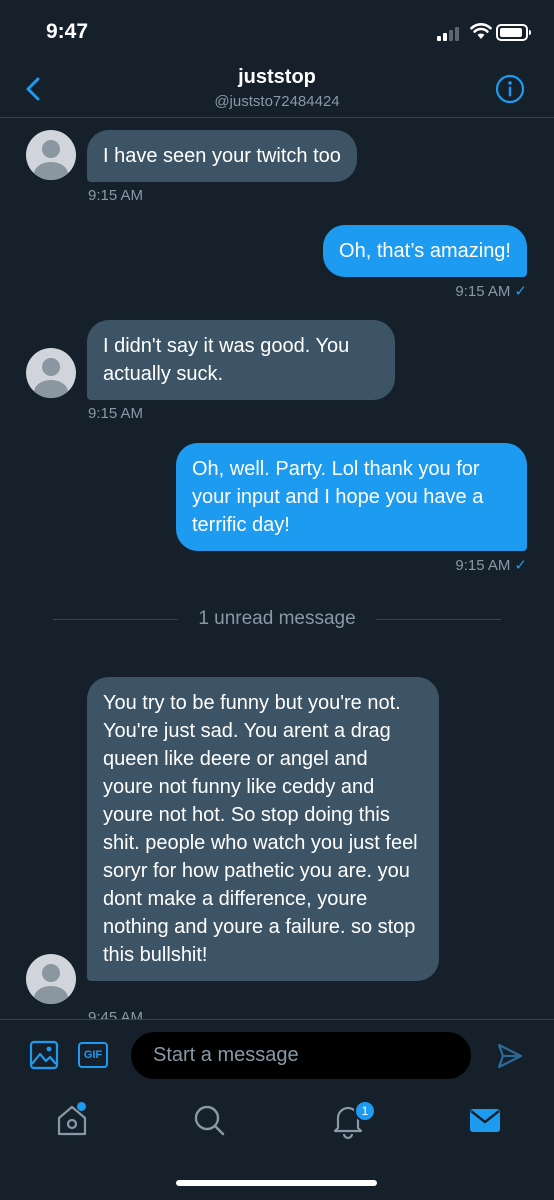  Describe the element at coordinates (365, 1111) in the screenshot. I see `notification-count-badge: 1` at that location.